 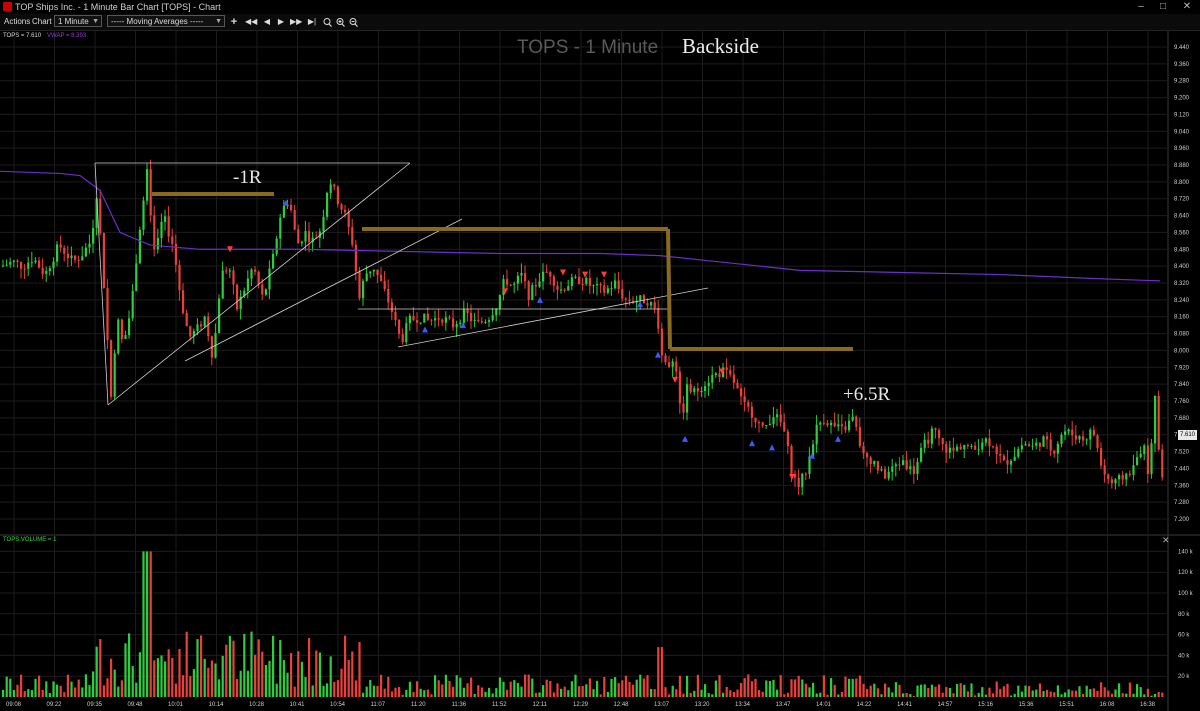 What do you see at coordinates (327, 22) in the screenshot?
I see `search-icon` at bounding box center [327, 22].